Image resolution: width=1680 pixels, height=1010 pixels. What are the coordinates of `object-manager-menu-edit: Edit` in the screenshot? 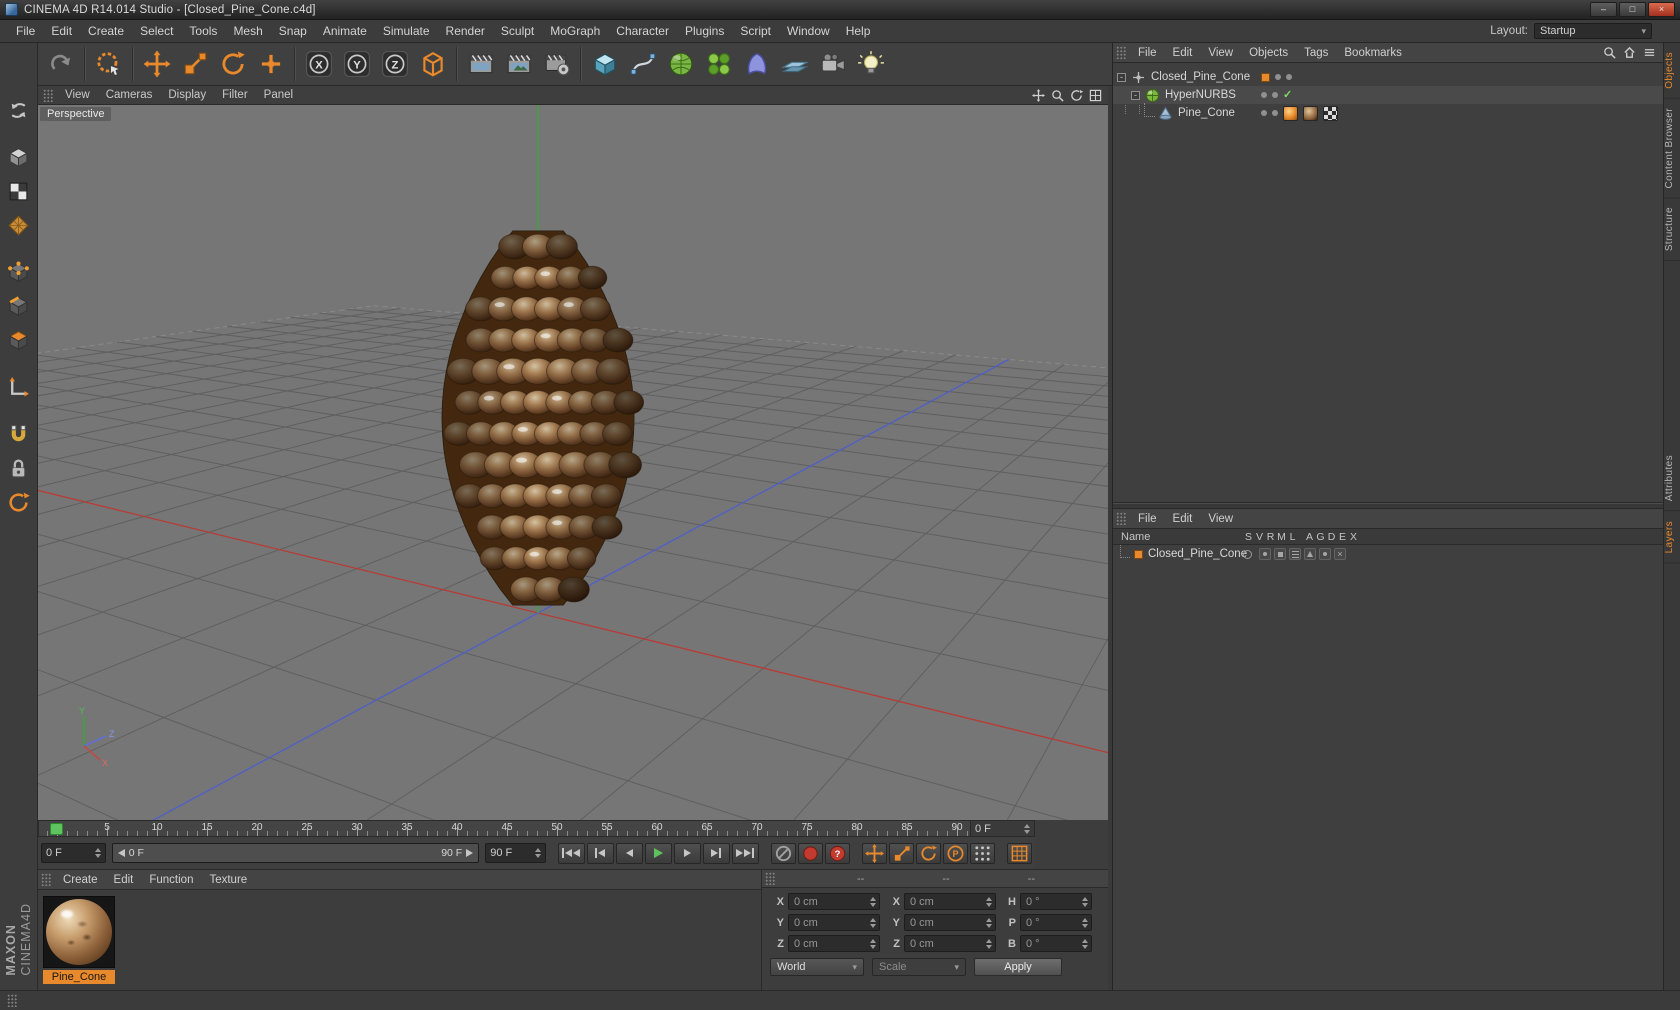 It's located at (1183, 53).